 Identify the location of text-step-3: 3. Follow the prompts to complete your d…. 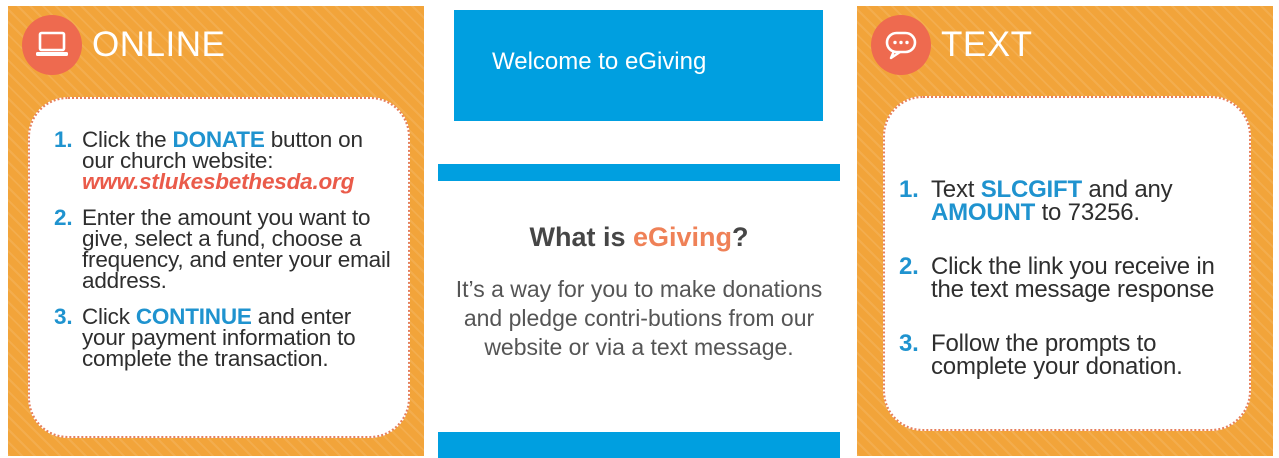
(1070, 355).